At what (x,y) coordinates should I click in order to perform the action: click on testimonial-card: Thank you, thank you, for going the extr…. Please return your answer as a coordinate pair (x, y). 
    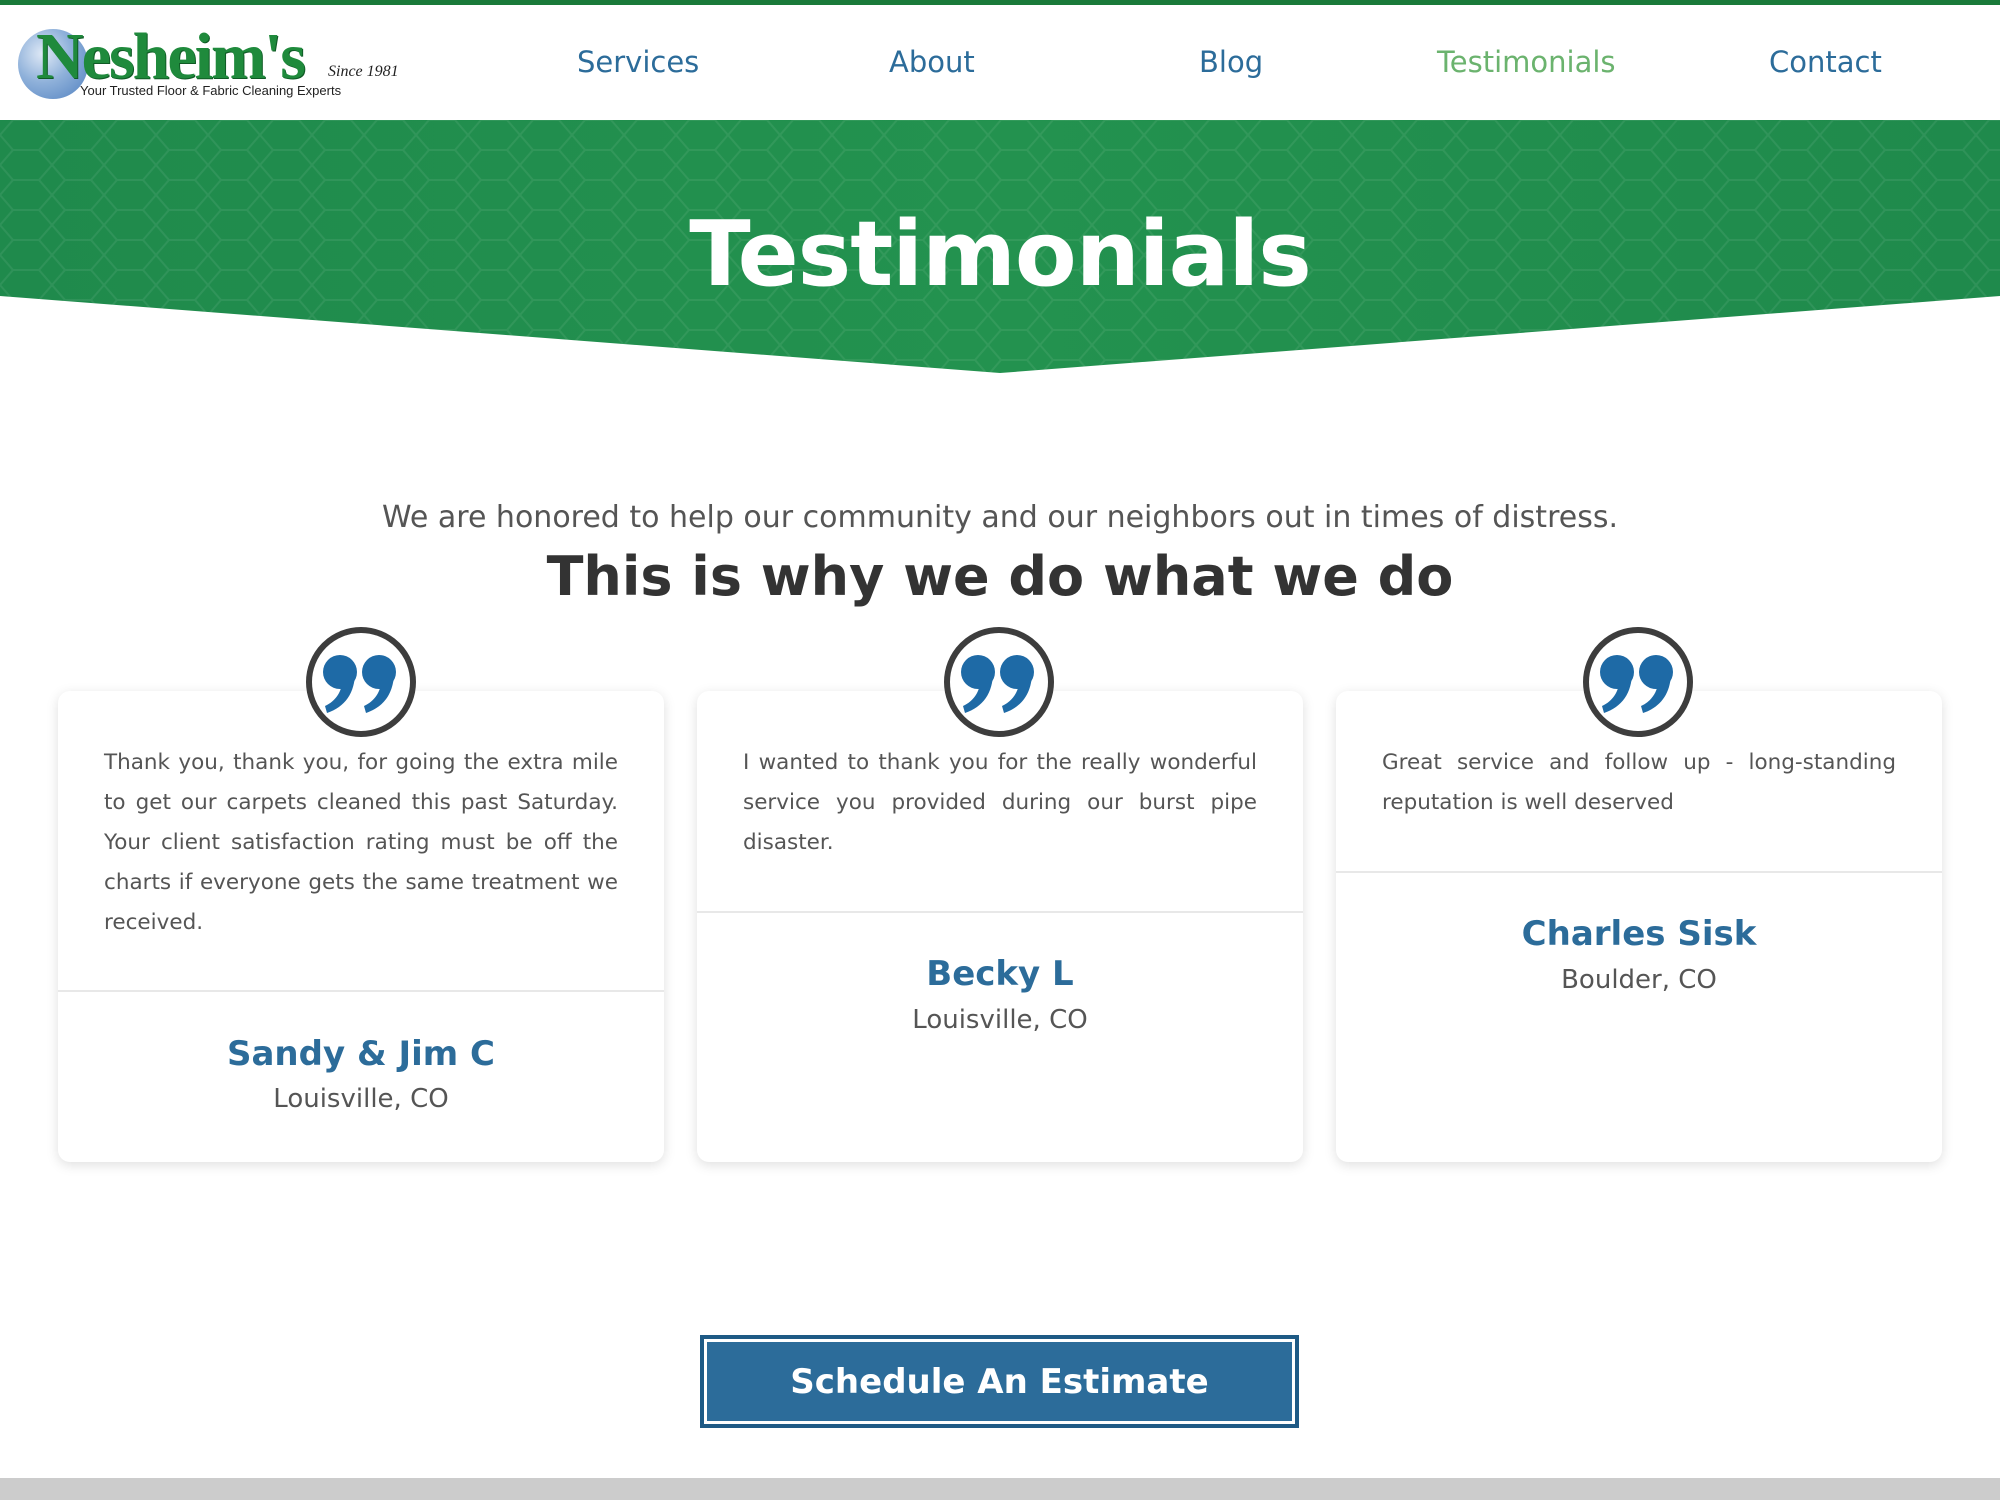
    Looking at the image, I should click on (361, 926).